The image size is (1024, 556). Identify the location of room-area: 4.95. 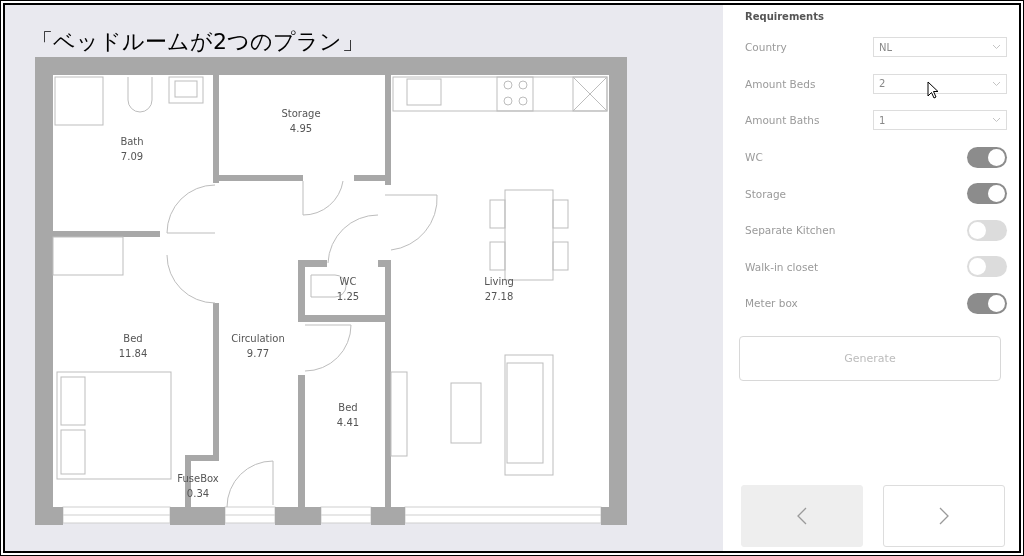
(301, 128).